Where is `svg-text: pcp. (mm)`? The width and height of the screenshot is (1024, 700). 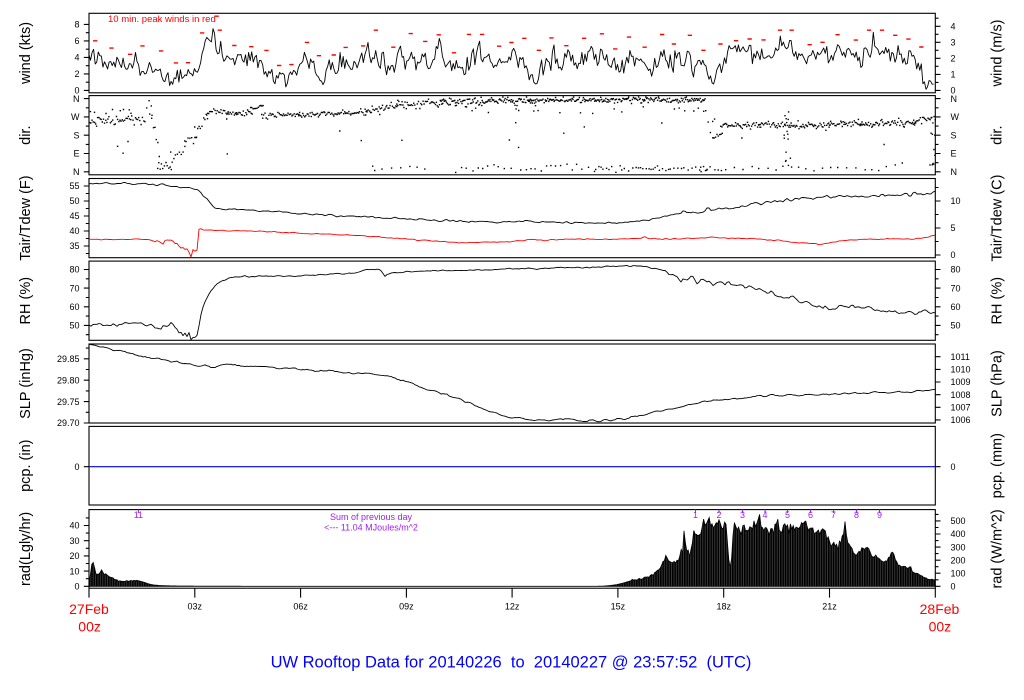 svg-text: pcp. (mm) is located at coordinates (998, 465).